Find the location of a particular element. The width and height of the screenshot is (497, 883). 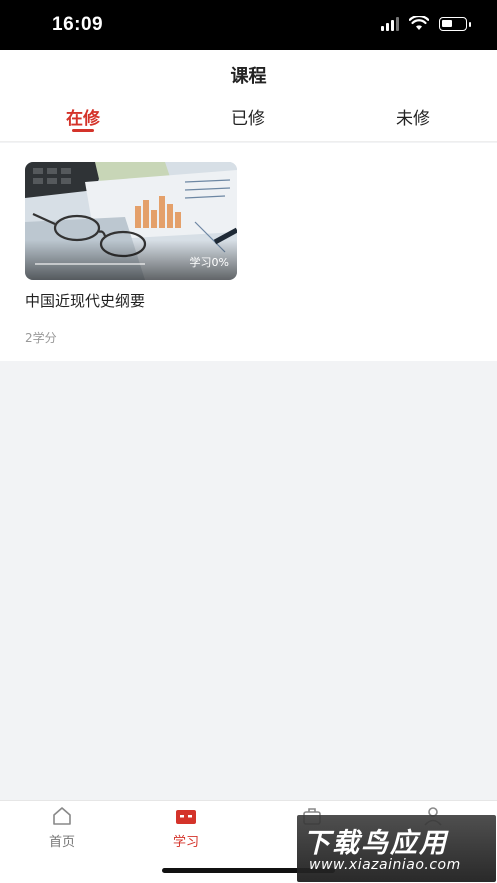

tab-not-started: 未修 is located at coordinates (413, 116).